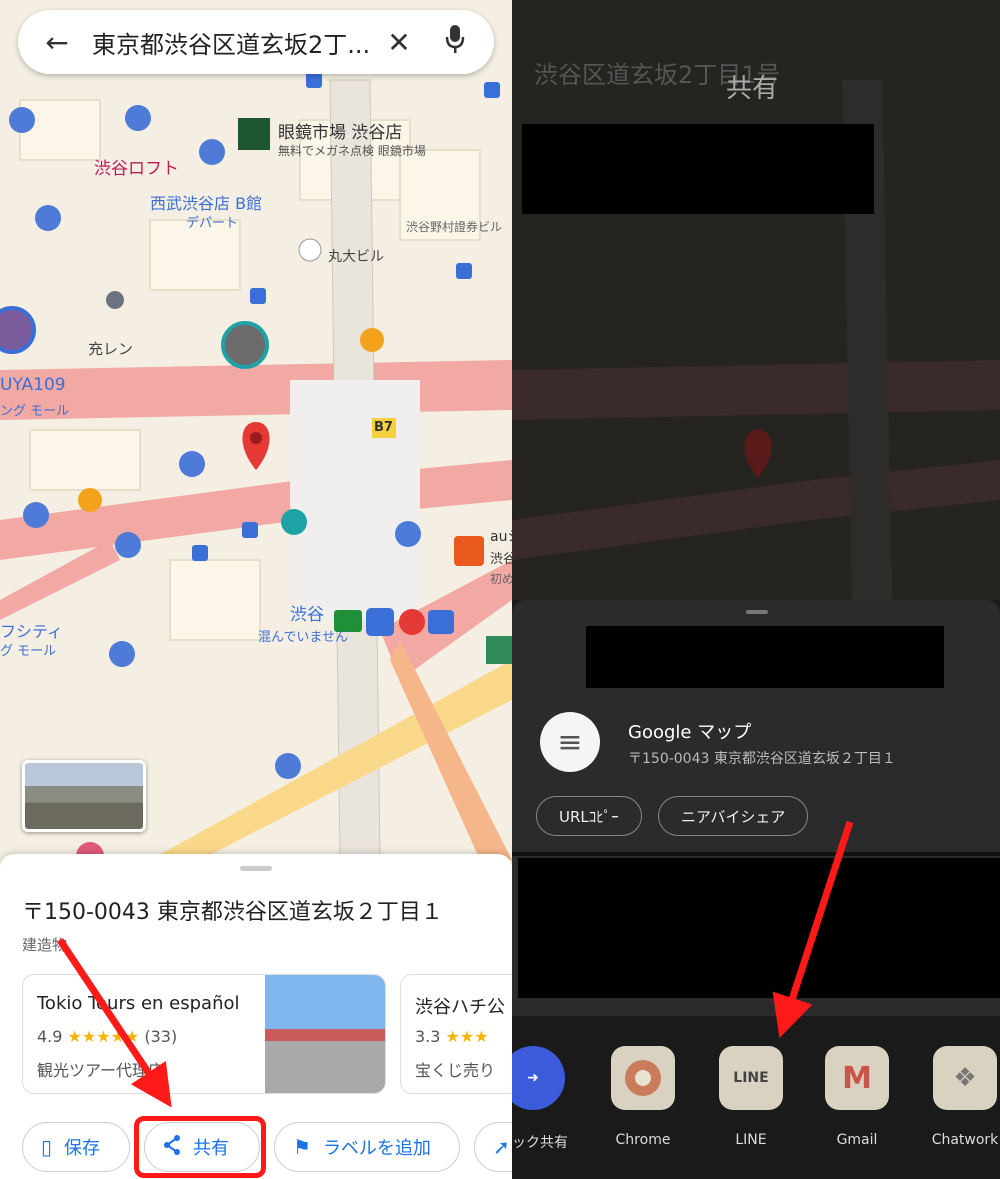 The width and height of the screenshot is (1000, 1179). Describe the element at coordinates (813, 929) in the screenshot. I see `arrow-to-line` at that location.